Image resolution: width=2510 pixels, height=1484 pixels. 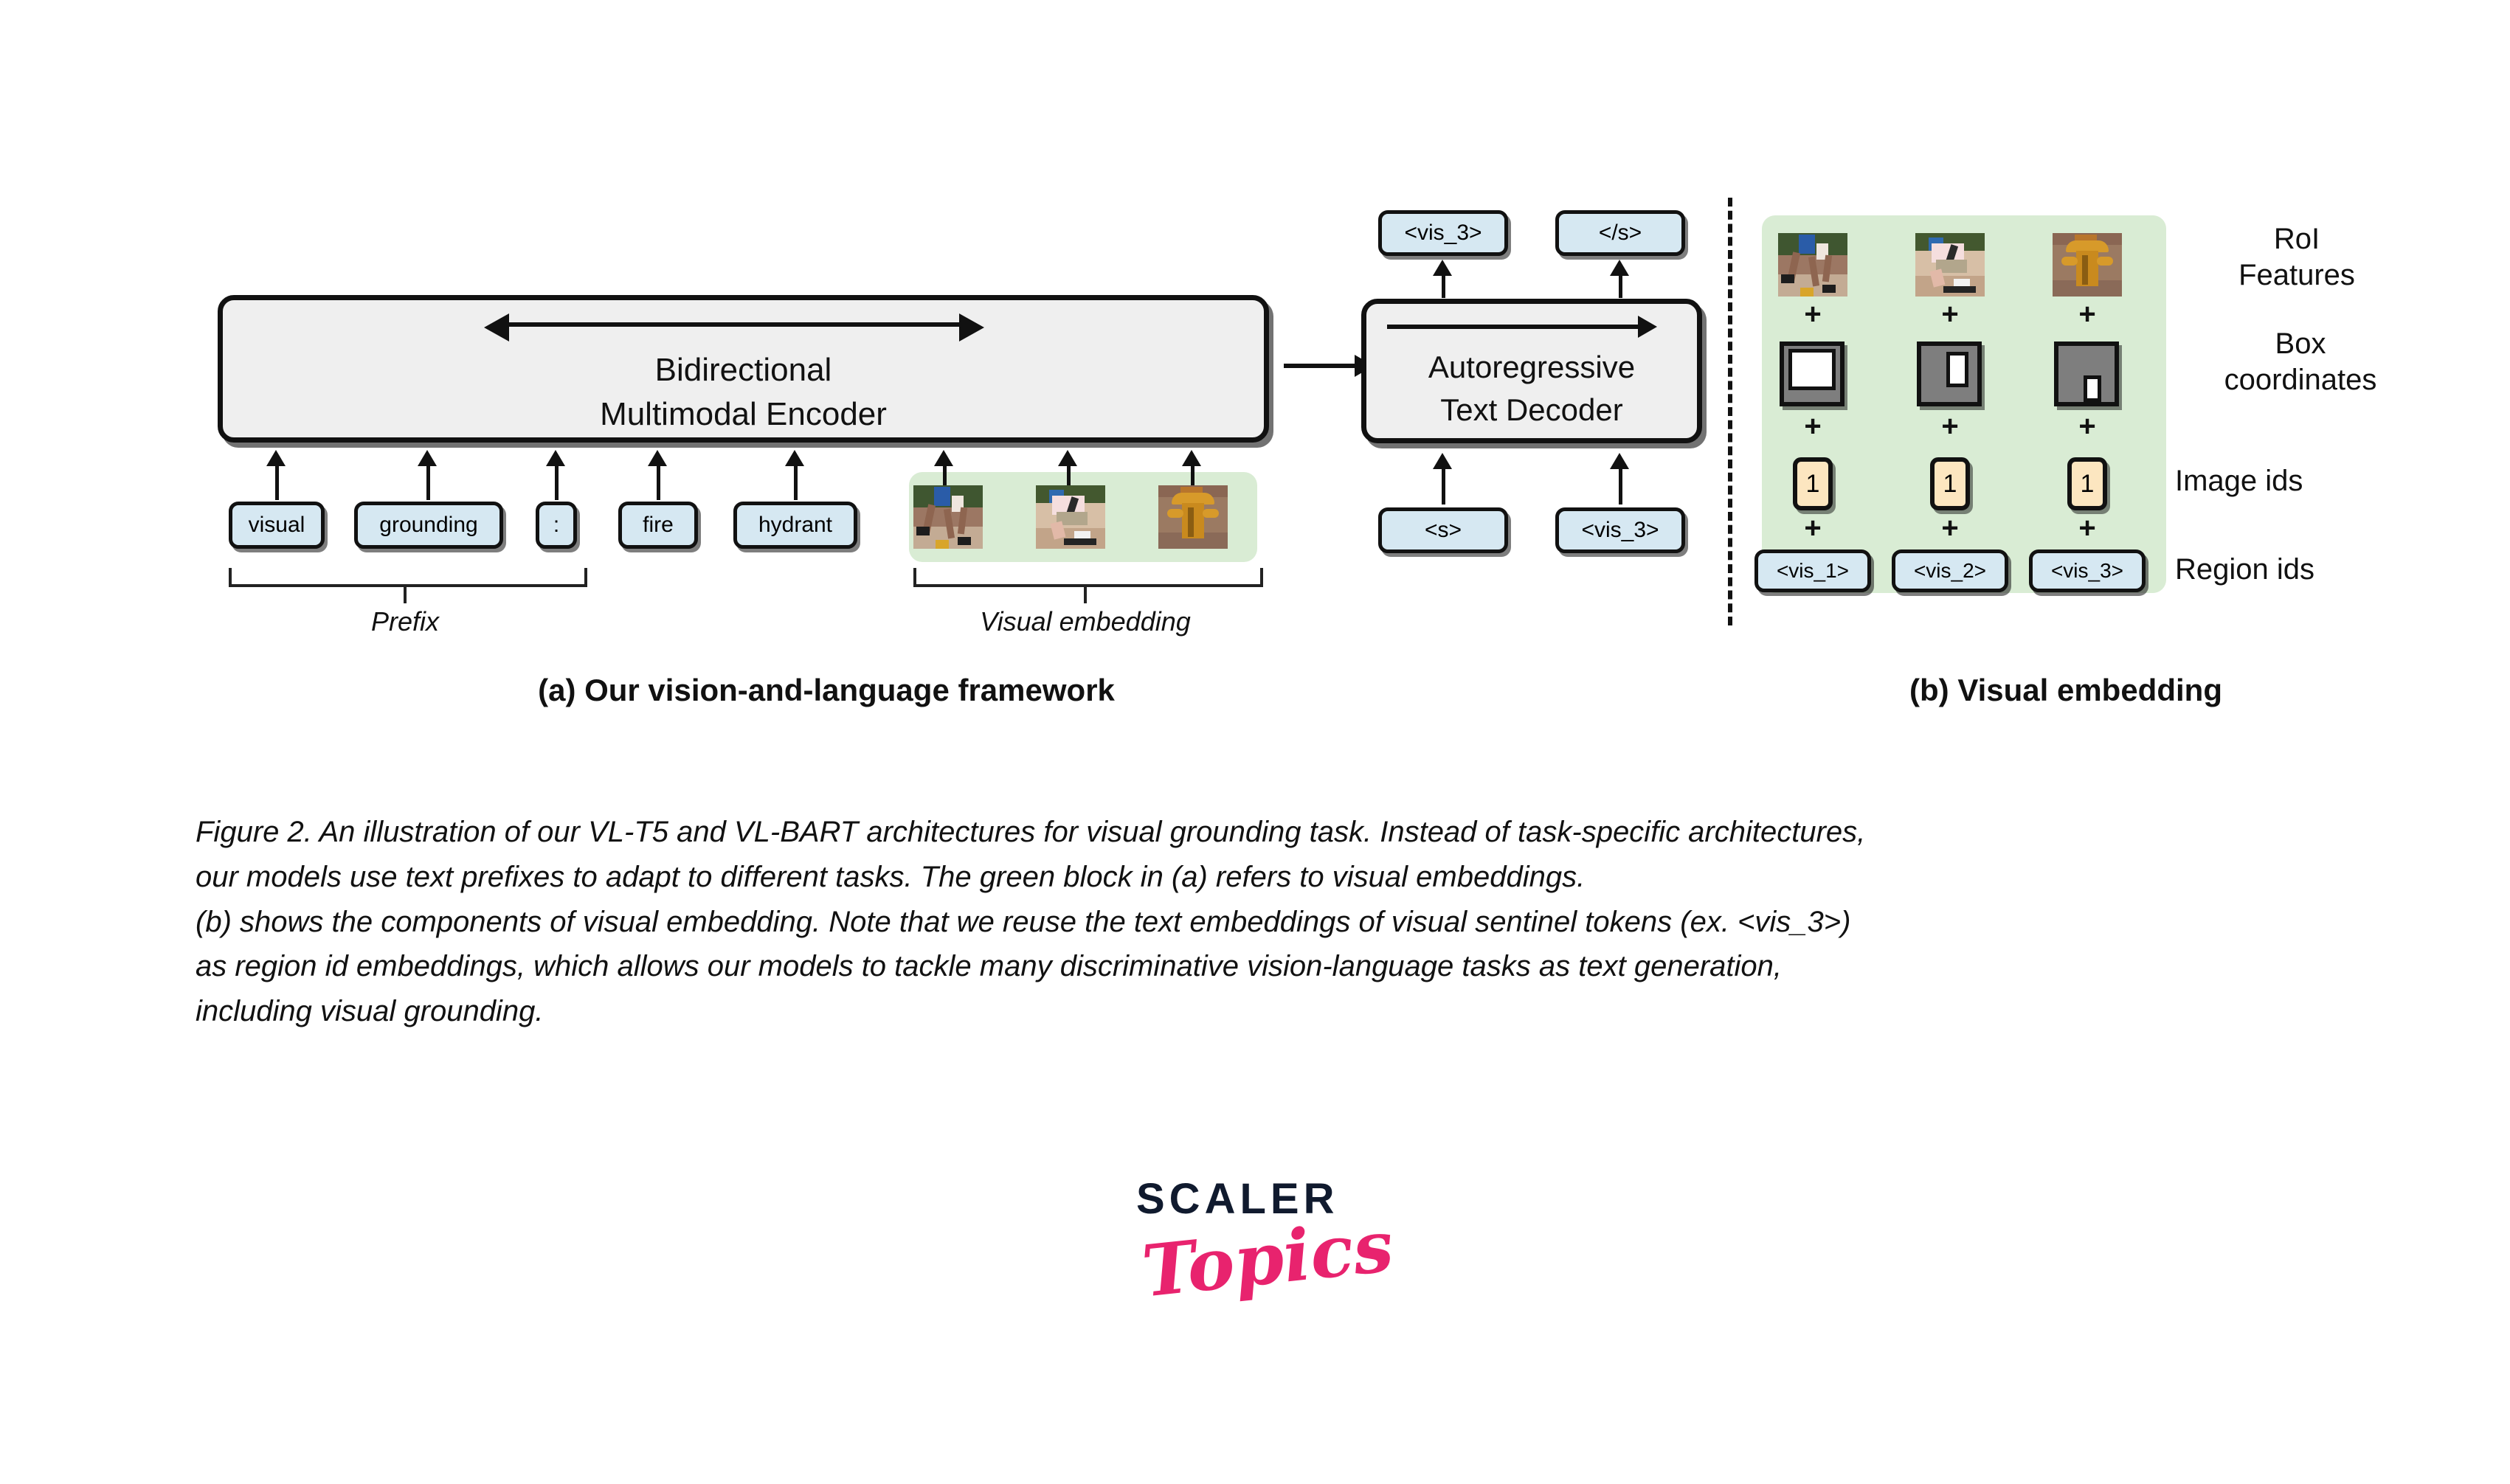 I want to click on decoder-input-bos: <s>, so click(x=1443, y=530).